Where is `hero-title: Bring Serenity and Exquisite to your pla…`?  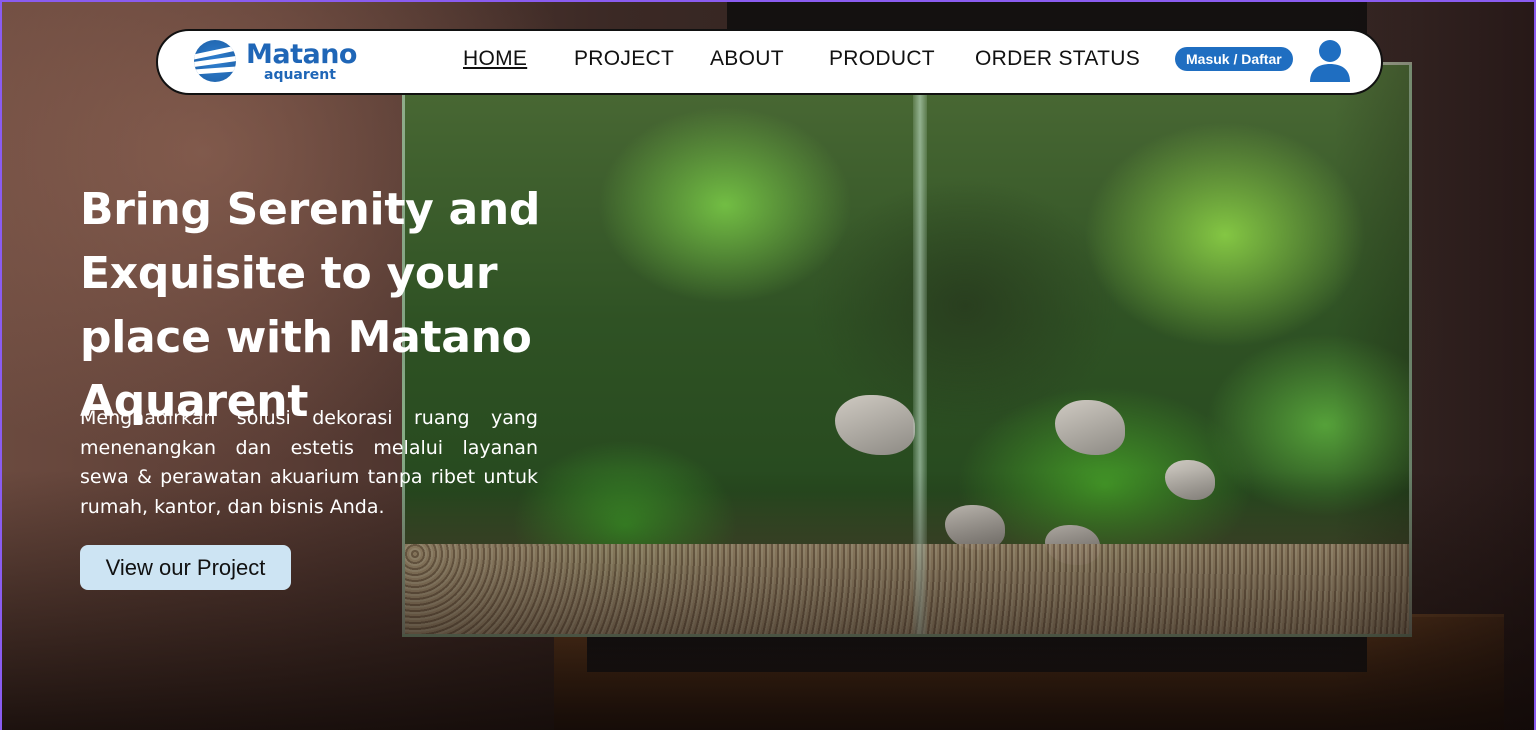 hero-title: Bring Serenity and Exquisite to your pla… is located at coordinates (310, 305).